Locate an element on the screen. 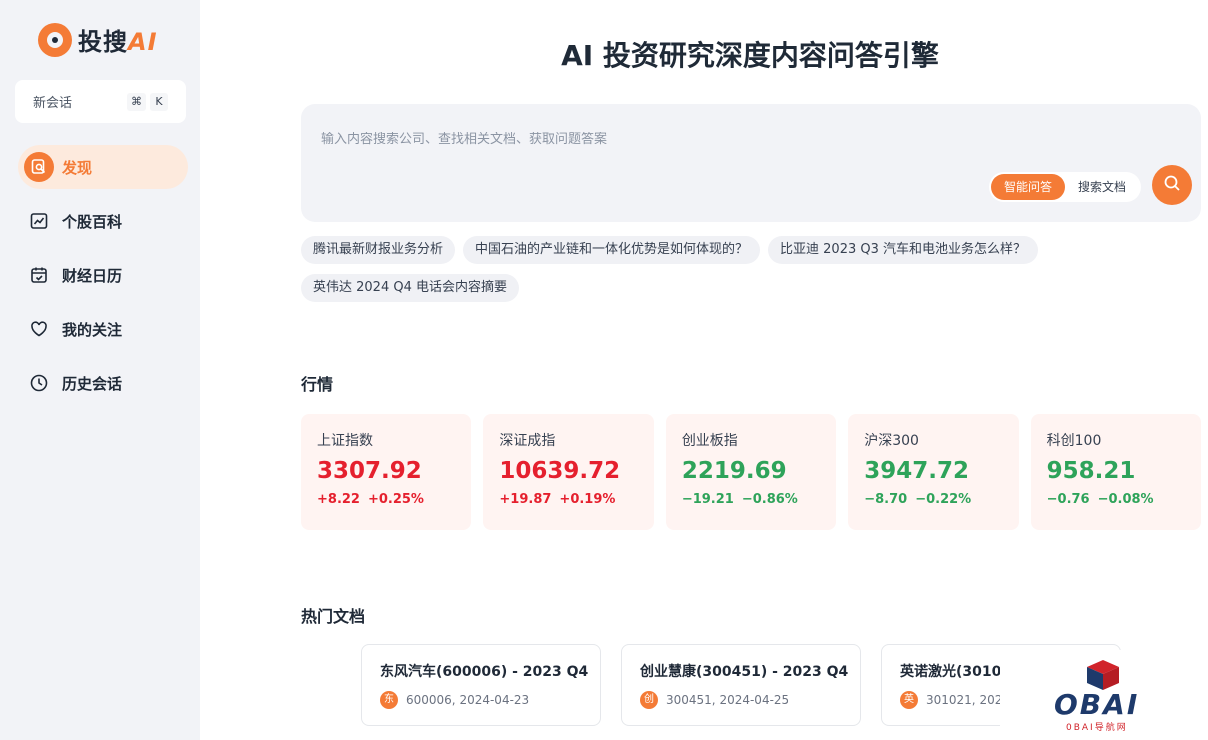  search-icon is located at coordinates (1172, 185).